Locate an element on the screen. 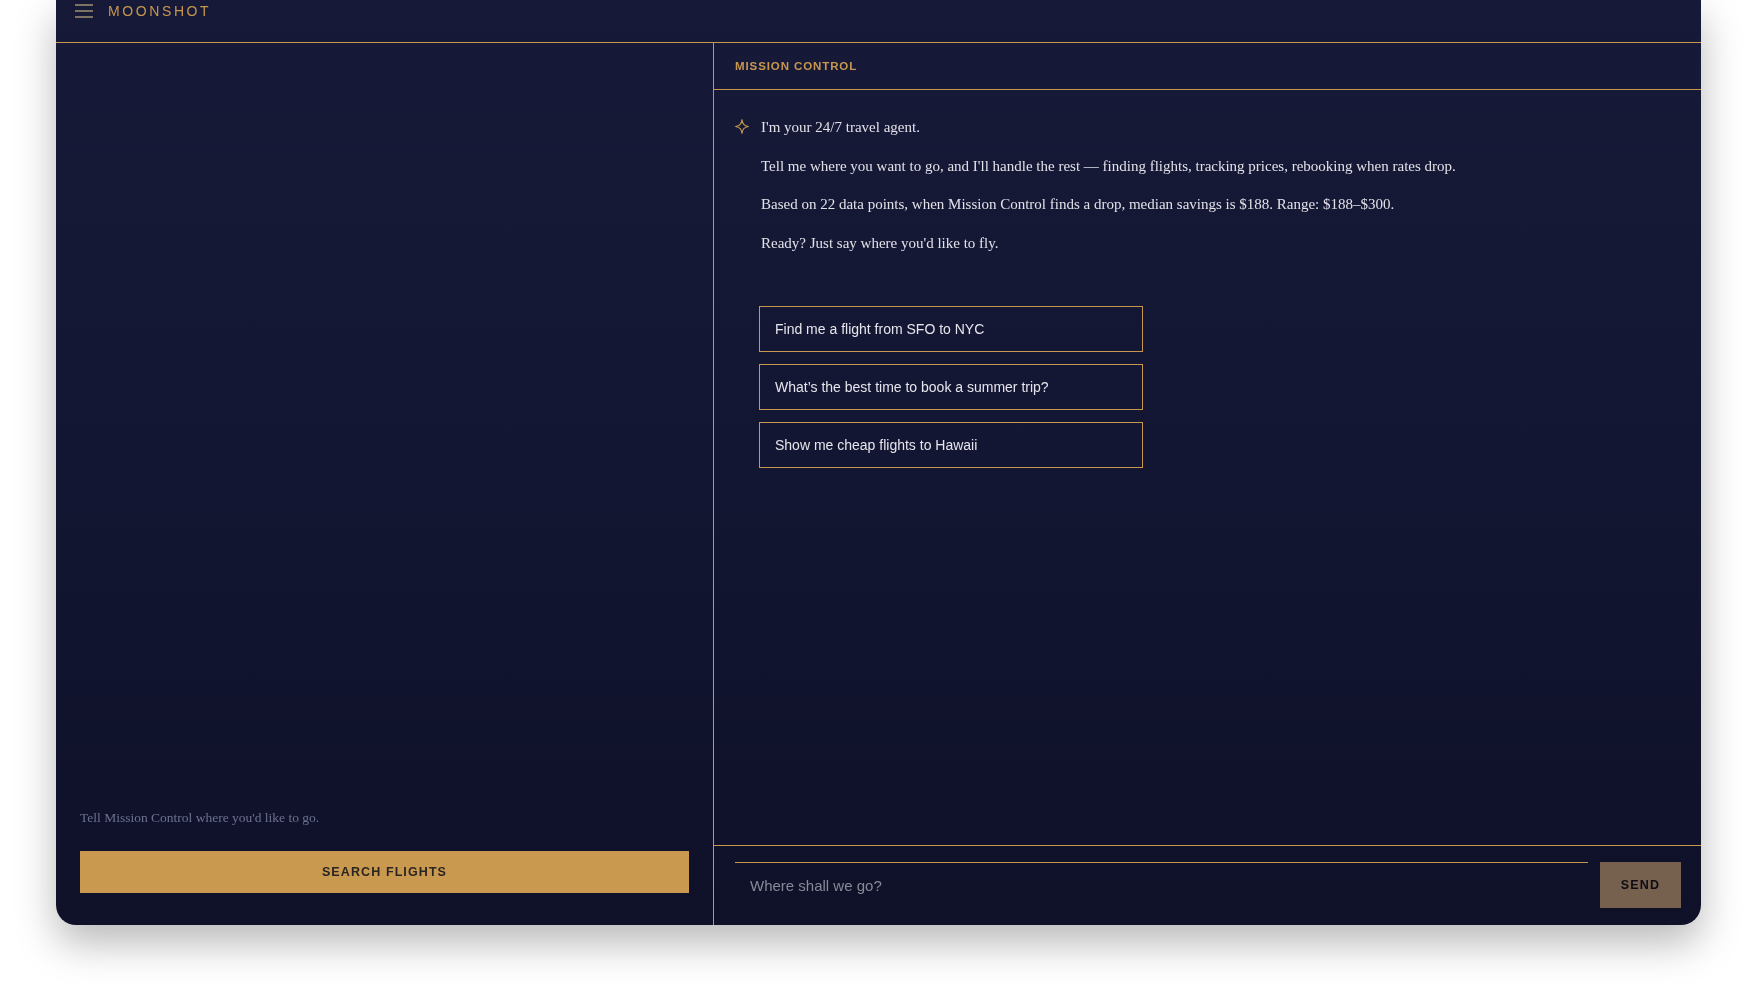 This screenshot has width=1757, height=1000. assistant-message: Based on 22 data points, when Mission Control finds a drop, median savings is $188. Range: $188–$300. is located at coordinates (1078, 204).